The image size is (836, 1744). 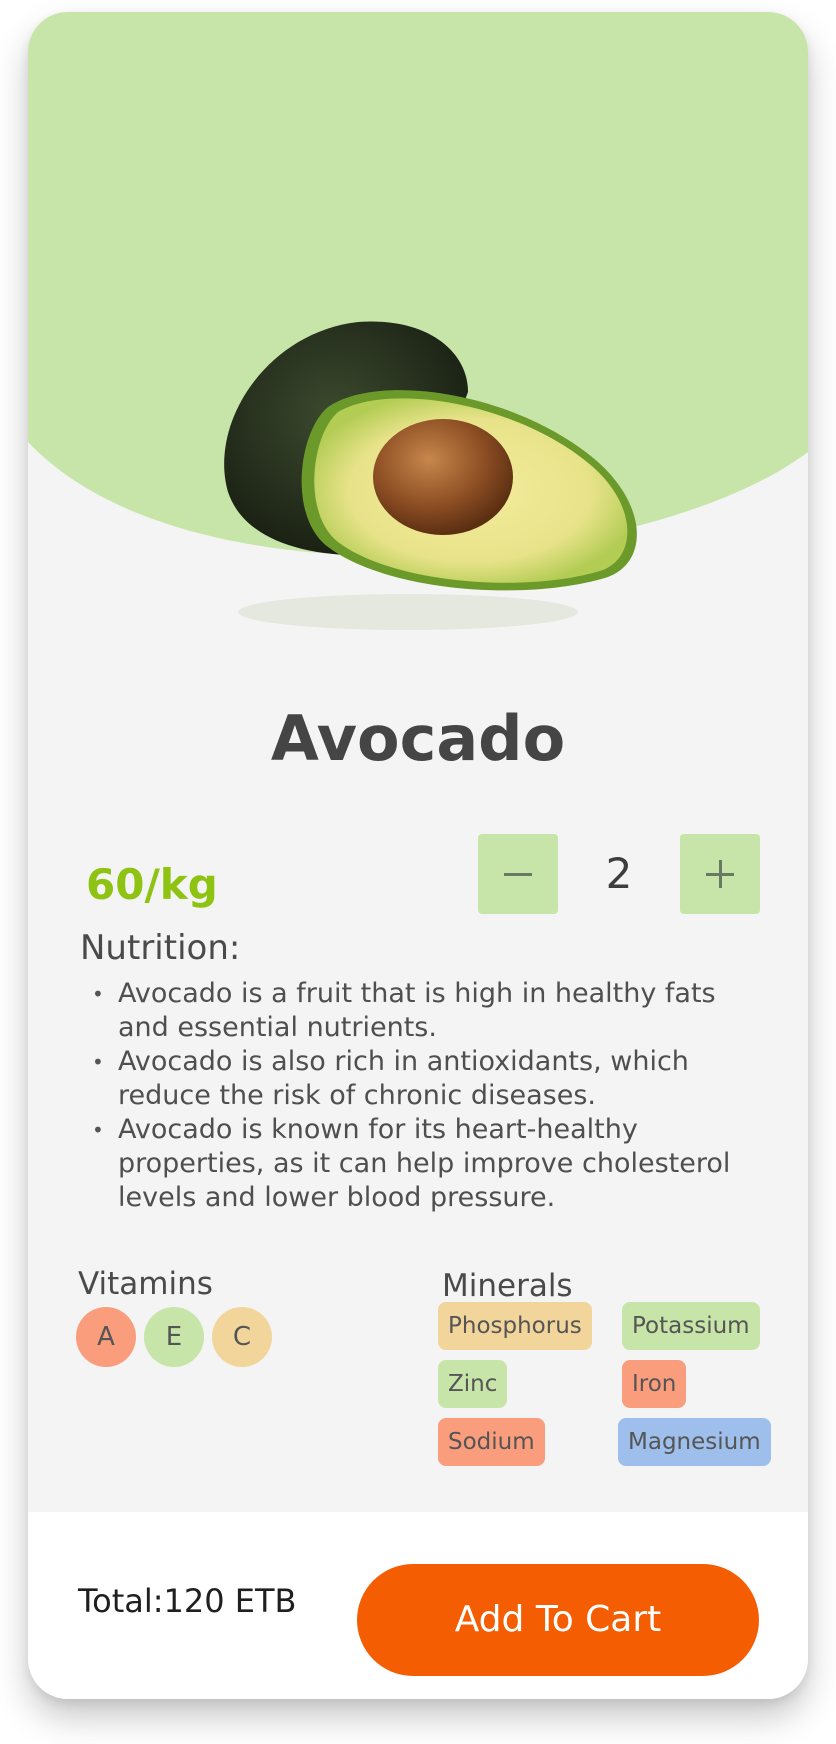 I want to click on increase-quantity-button, so click(x=720, y=874).